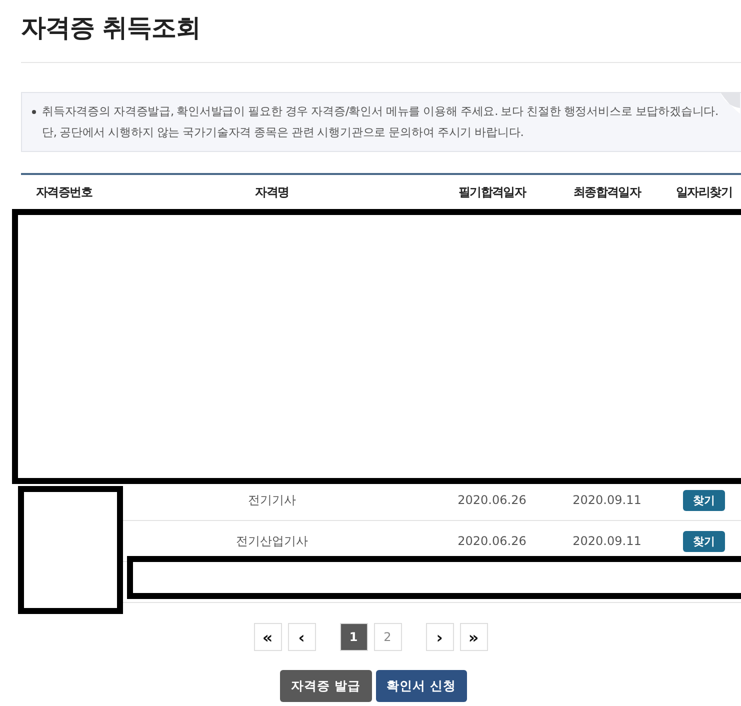  I want to click on column-header: 최종합격일자, so click(607, 192).